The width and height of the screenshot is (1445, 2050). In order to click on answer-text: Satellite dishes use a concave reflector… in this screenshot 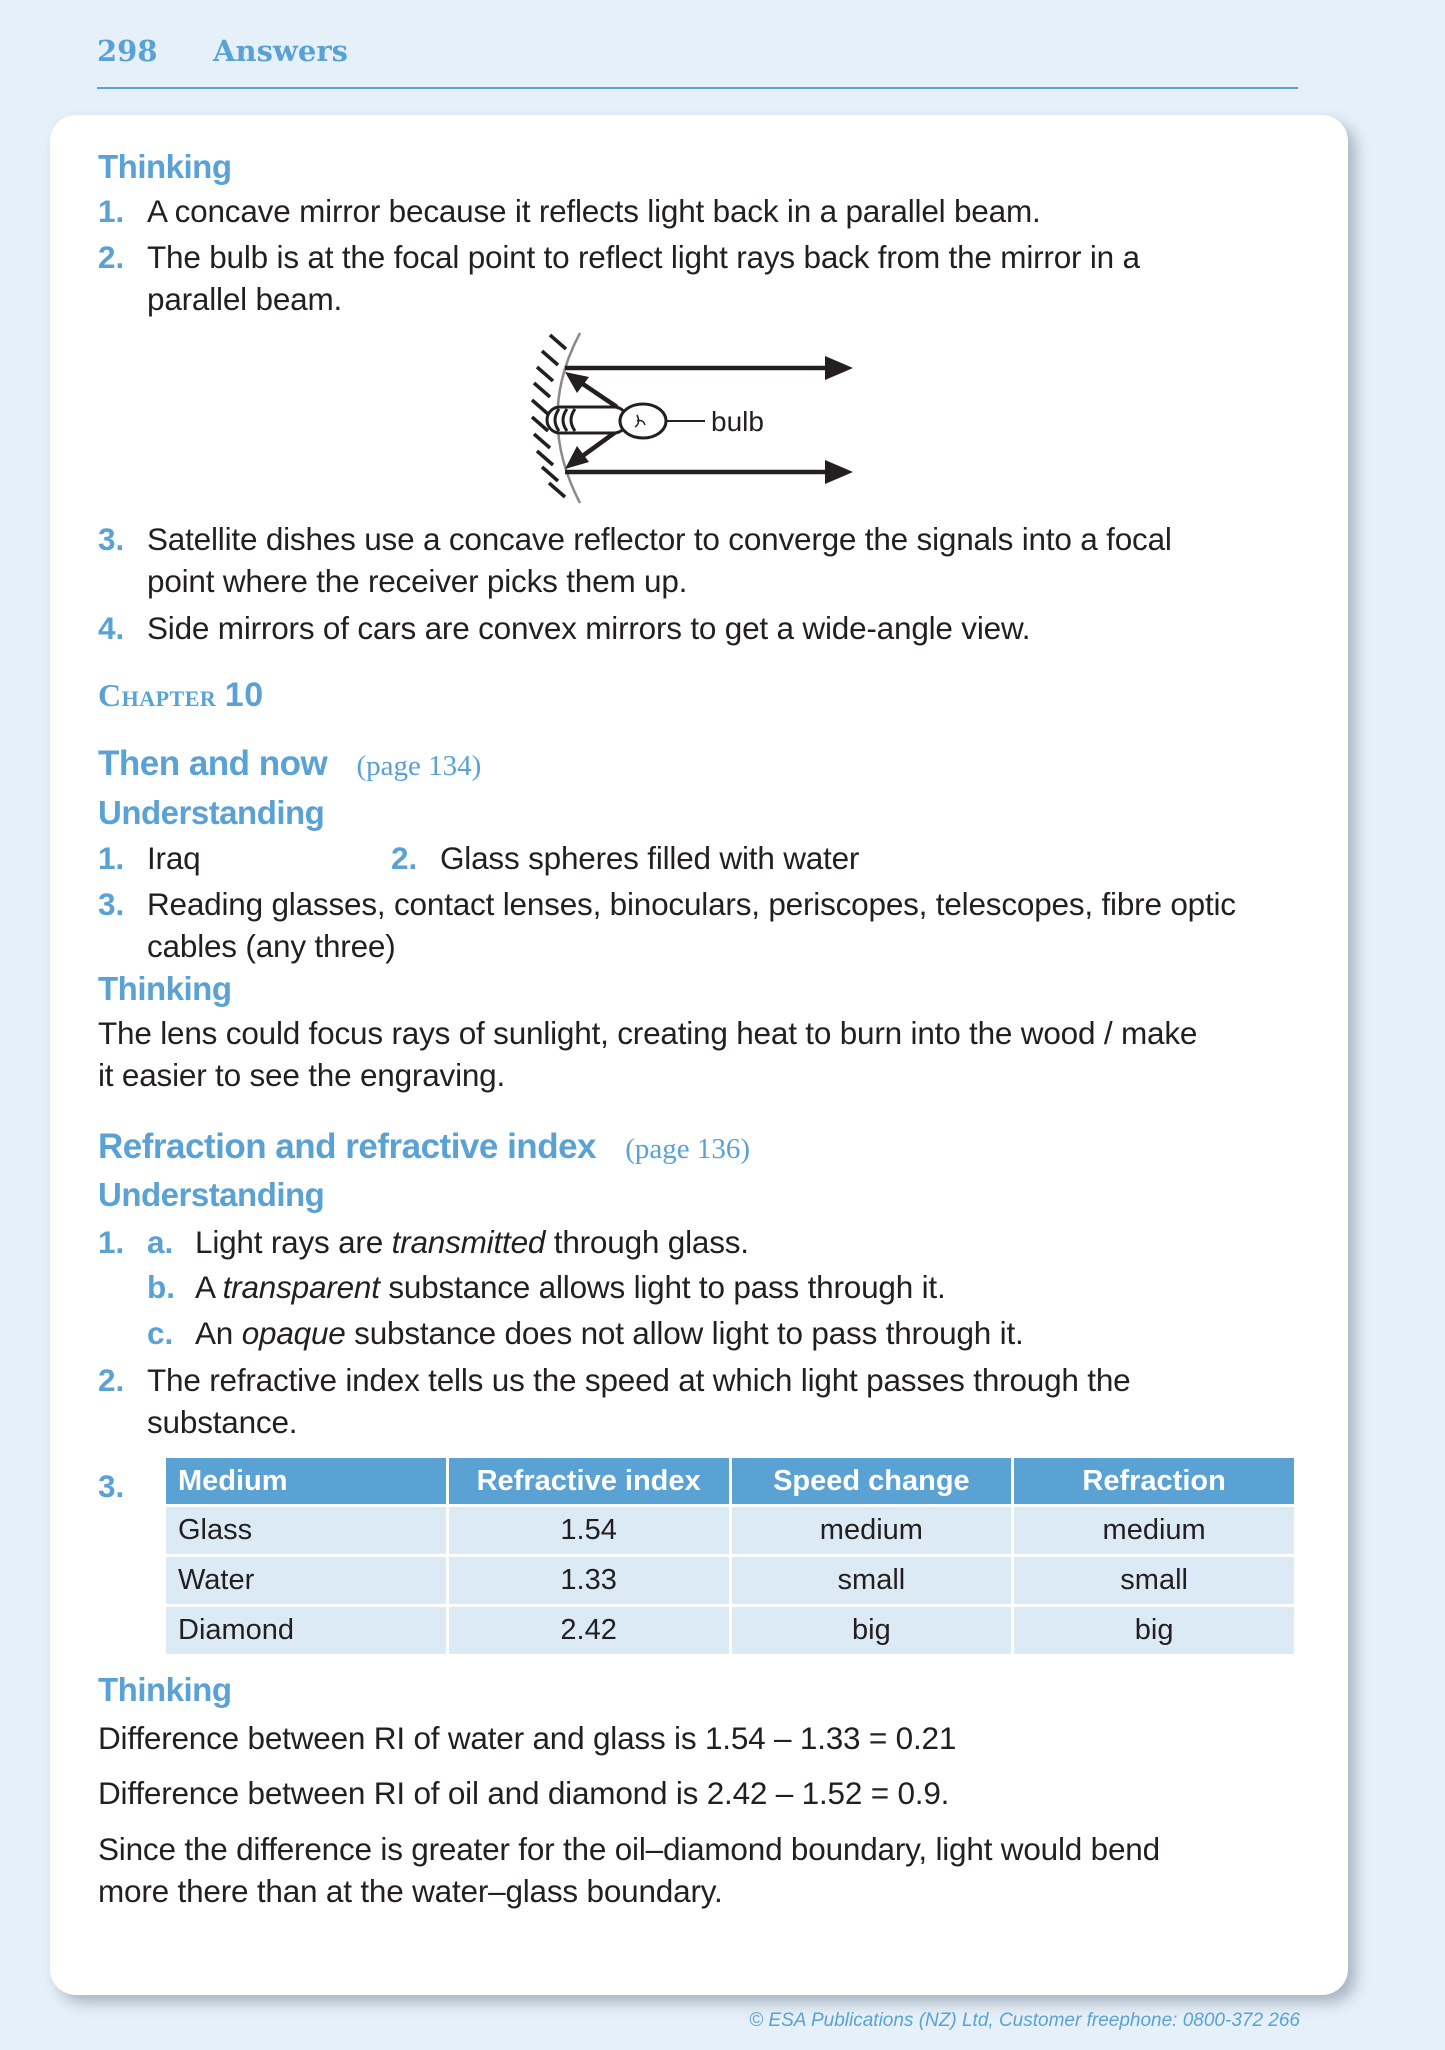, I will do `click(659, 539)`.